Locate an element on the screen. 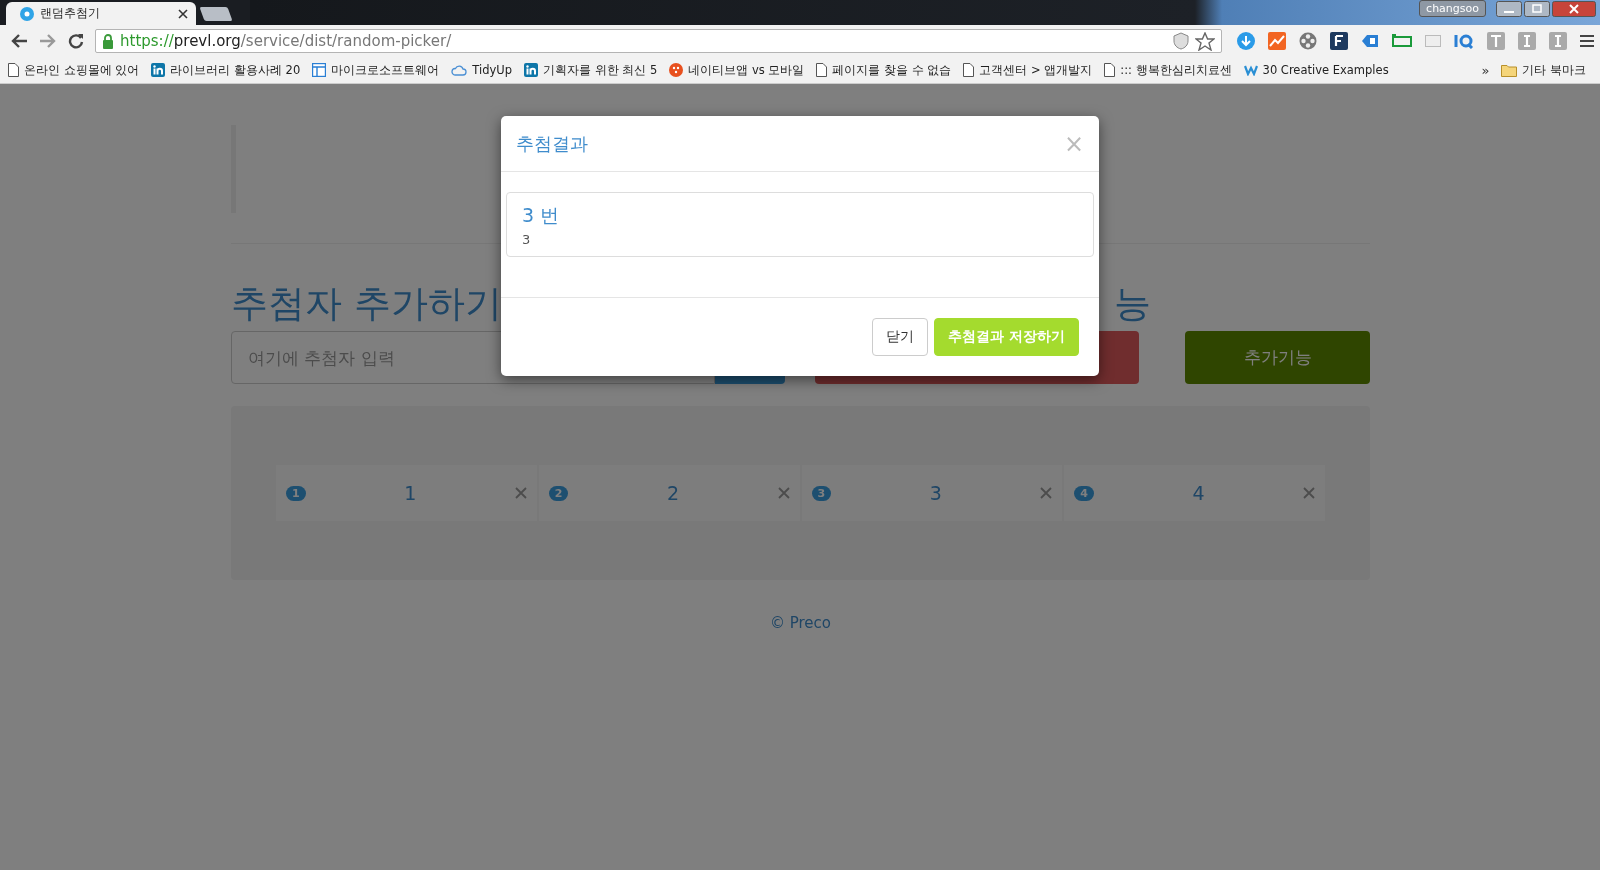 The width and height of the screenshot is (1600, 870). film-reel-icon is located at coordinates (1308, 41).